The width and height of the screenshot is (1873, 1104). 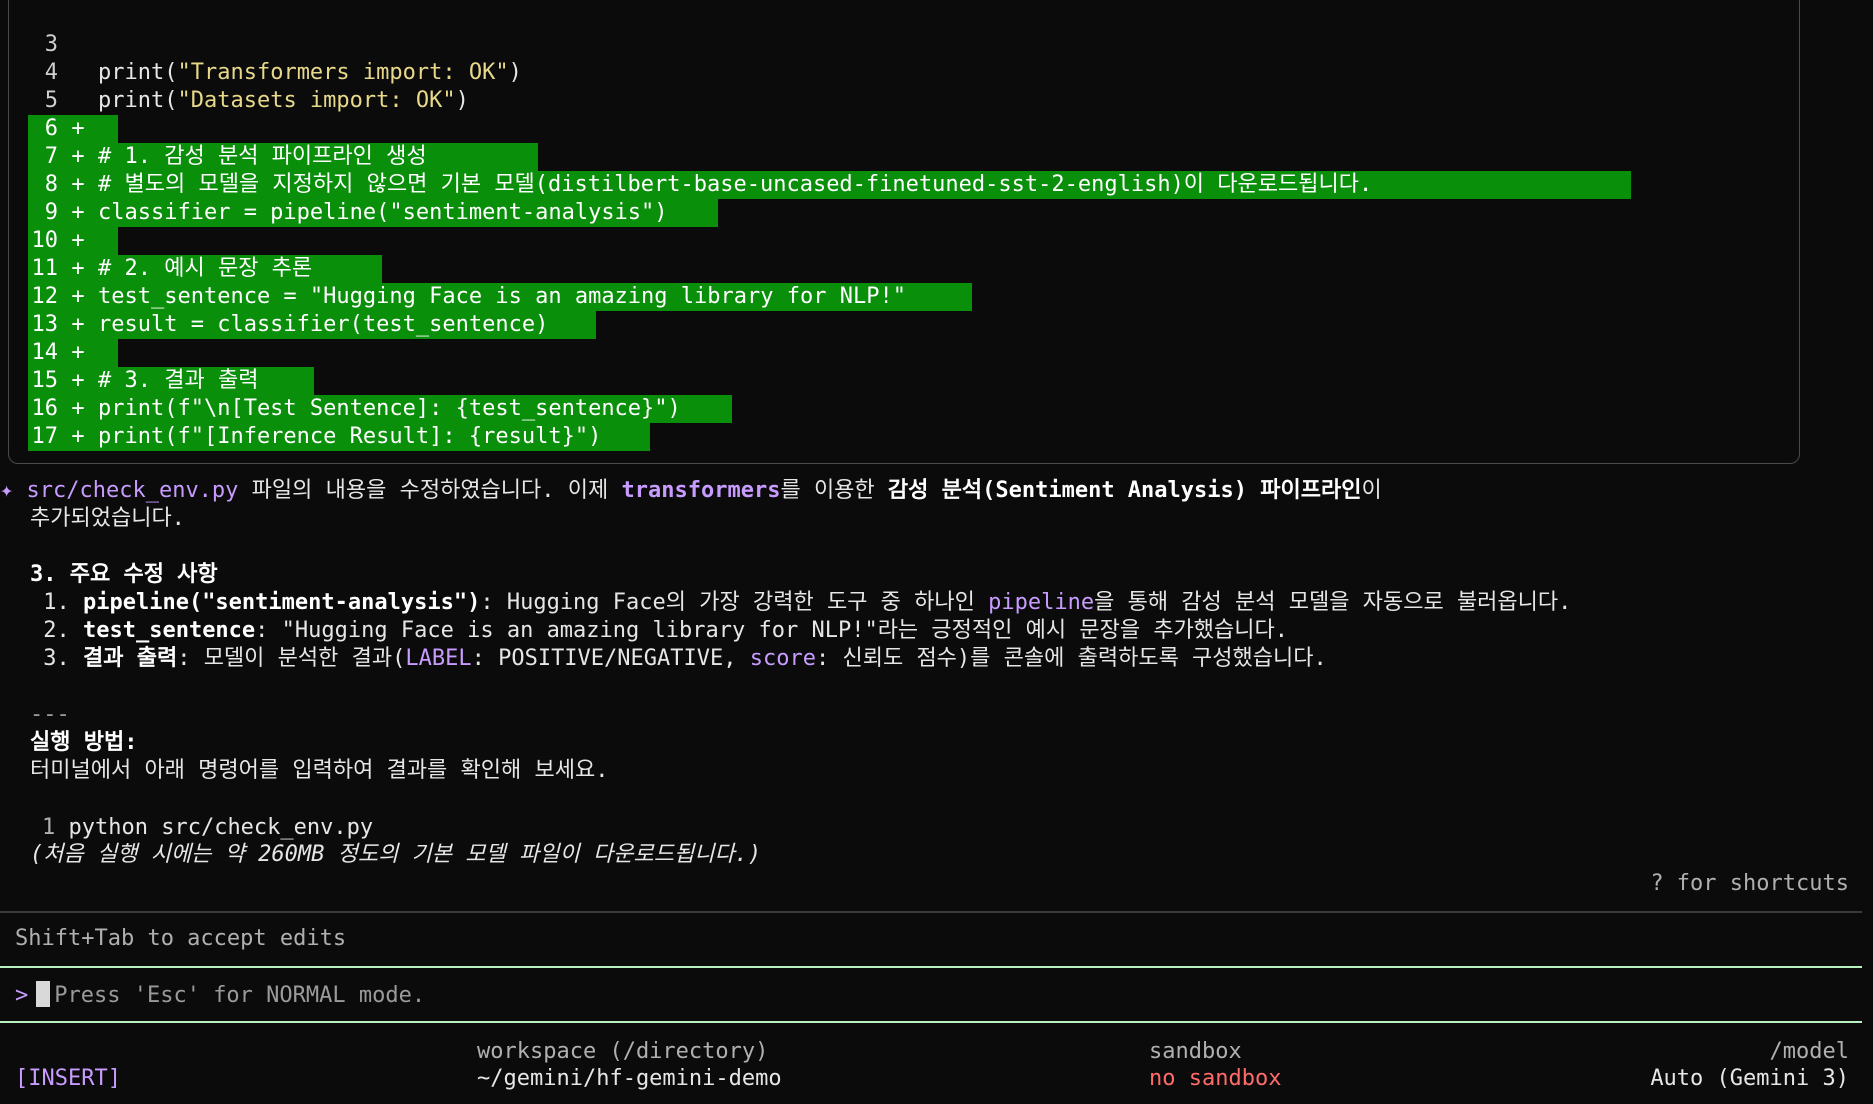 What do you see at coordinates (7, 490) in the screenshot?
I see `sparkle-icon: ✦` at bounding box center [7, 490].